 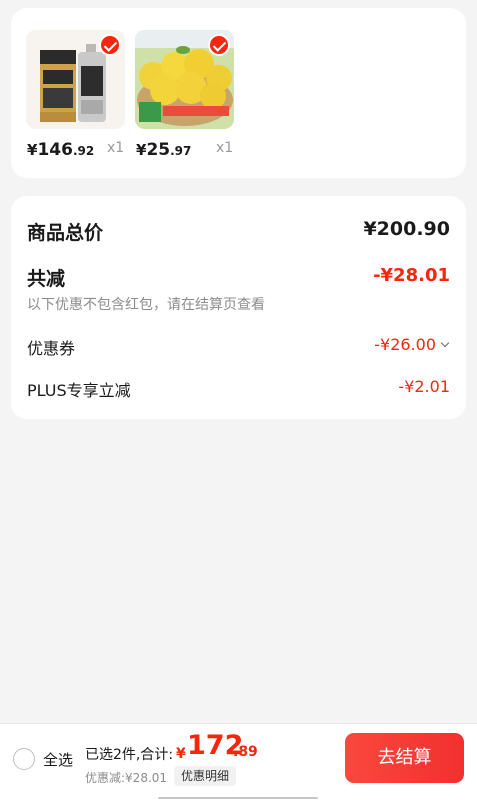 What do you see at coordinates (404, 758) in the screenshot?
I see `checkout-button: 去结算` at bounding box center [404, 758].